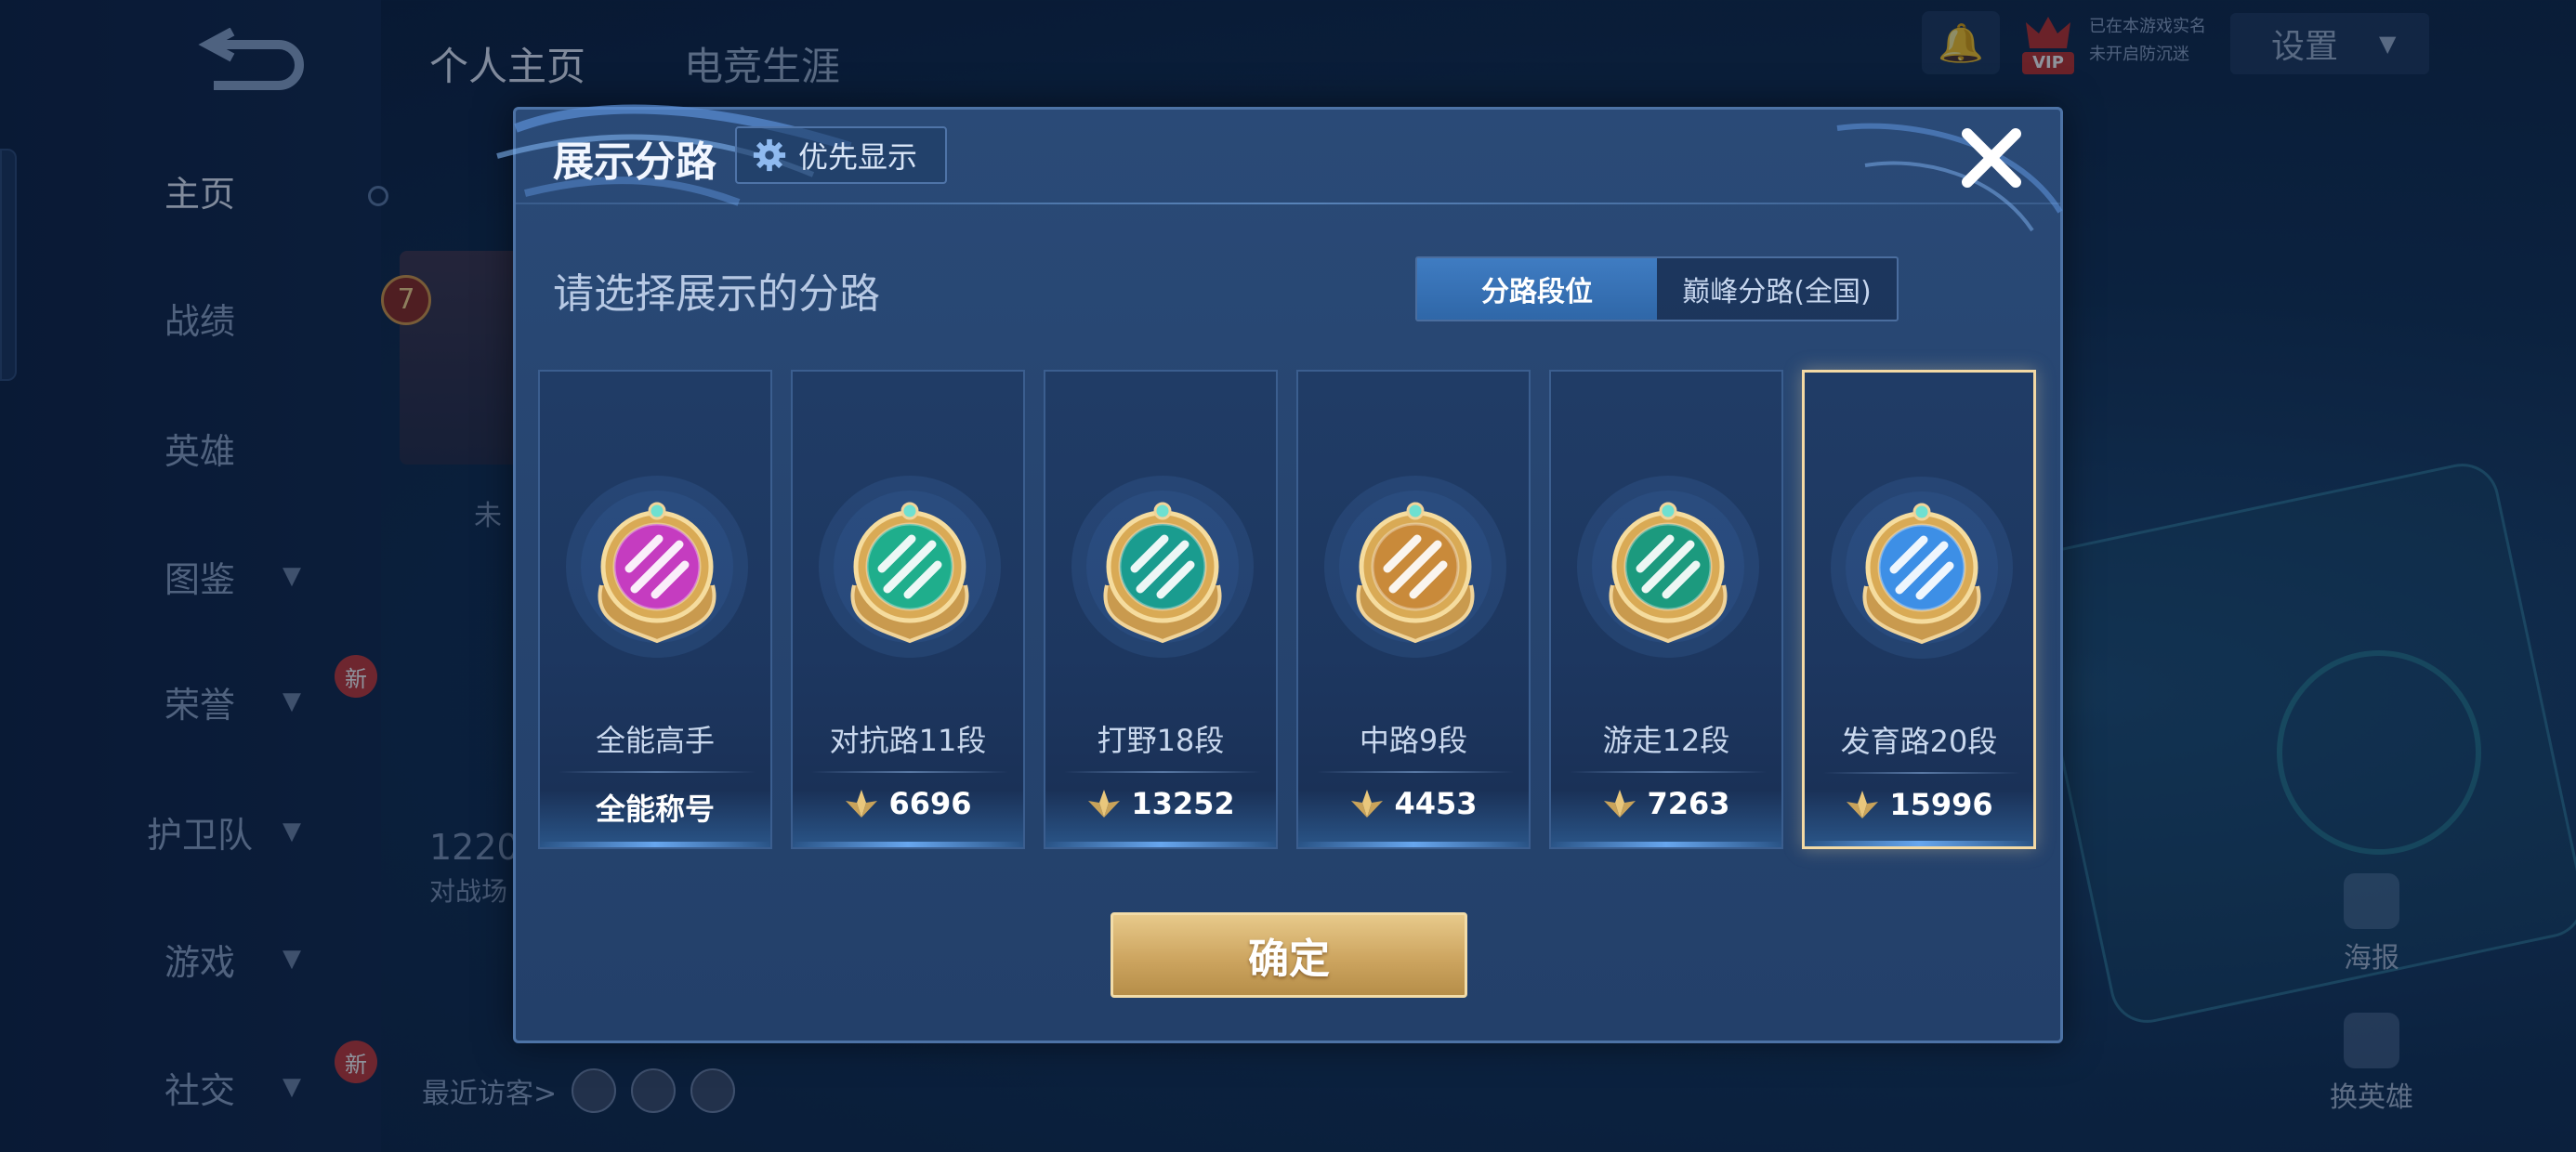 The width and height of the screenshot is (2576, 1152). What do you see at coordinates (1415, 567) in the screenshot?
I see `mid-lane-emblem-icon` at bounding box center [1415, 567].